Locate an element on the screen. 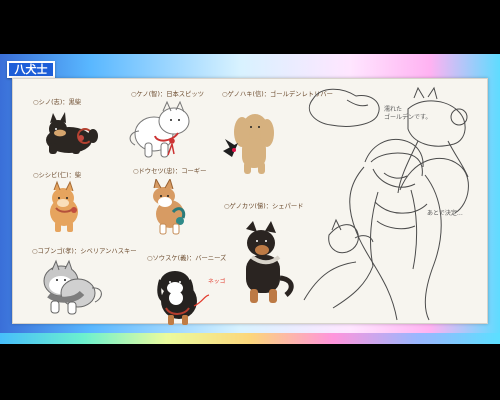  red-shiba-sketch is located at coordinates (63, 207).